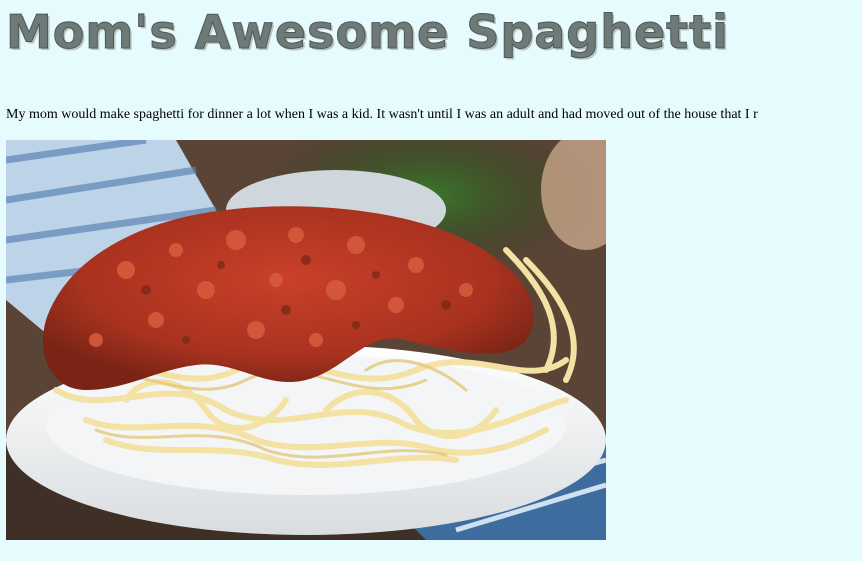 Image resolution: width=862 pixels, height=561 pixels. Describe the element at coordinates (367, 32) in the screenshot. I see `page-title: Mom's Awesome Spaghetti` at that location.